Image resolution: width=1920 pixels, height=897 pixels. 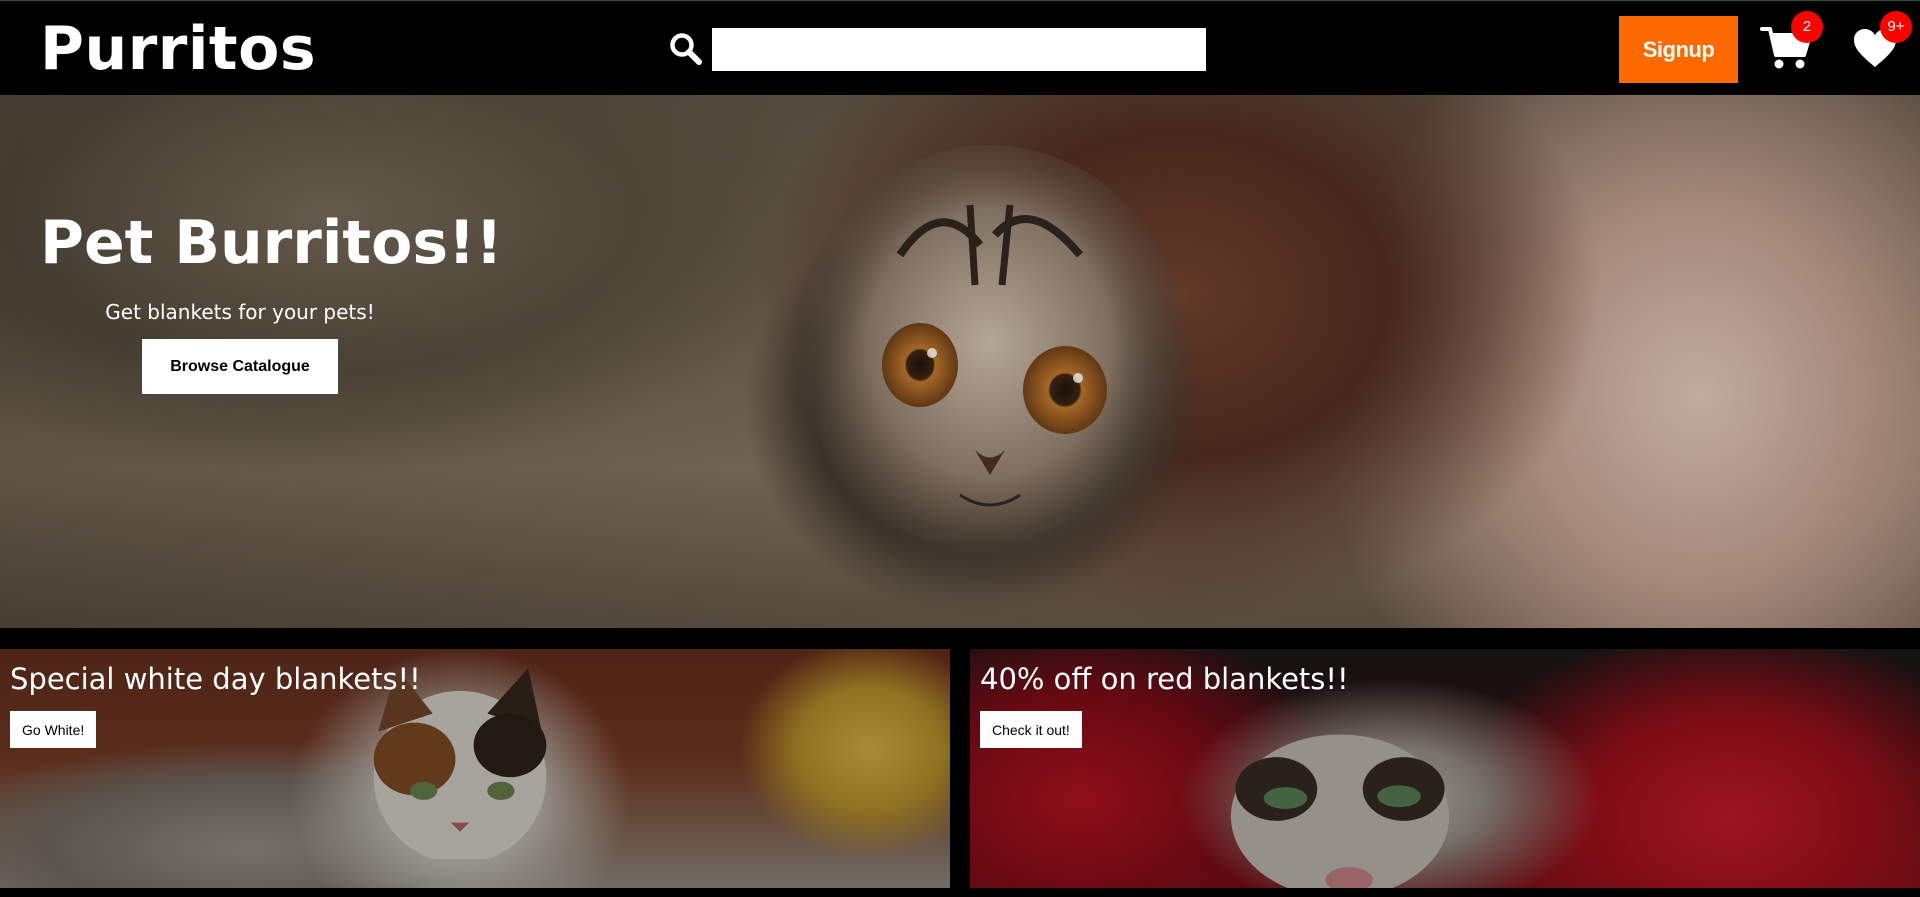 I want to click on check-it-out-button: Check it out!, so click(x=1031, y=729).